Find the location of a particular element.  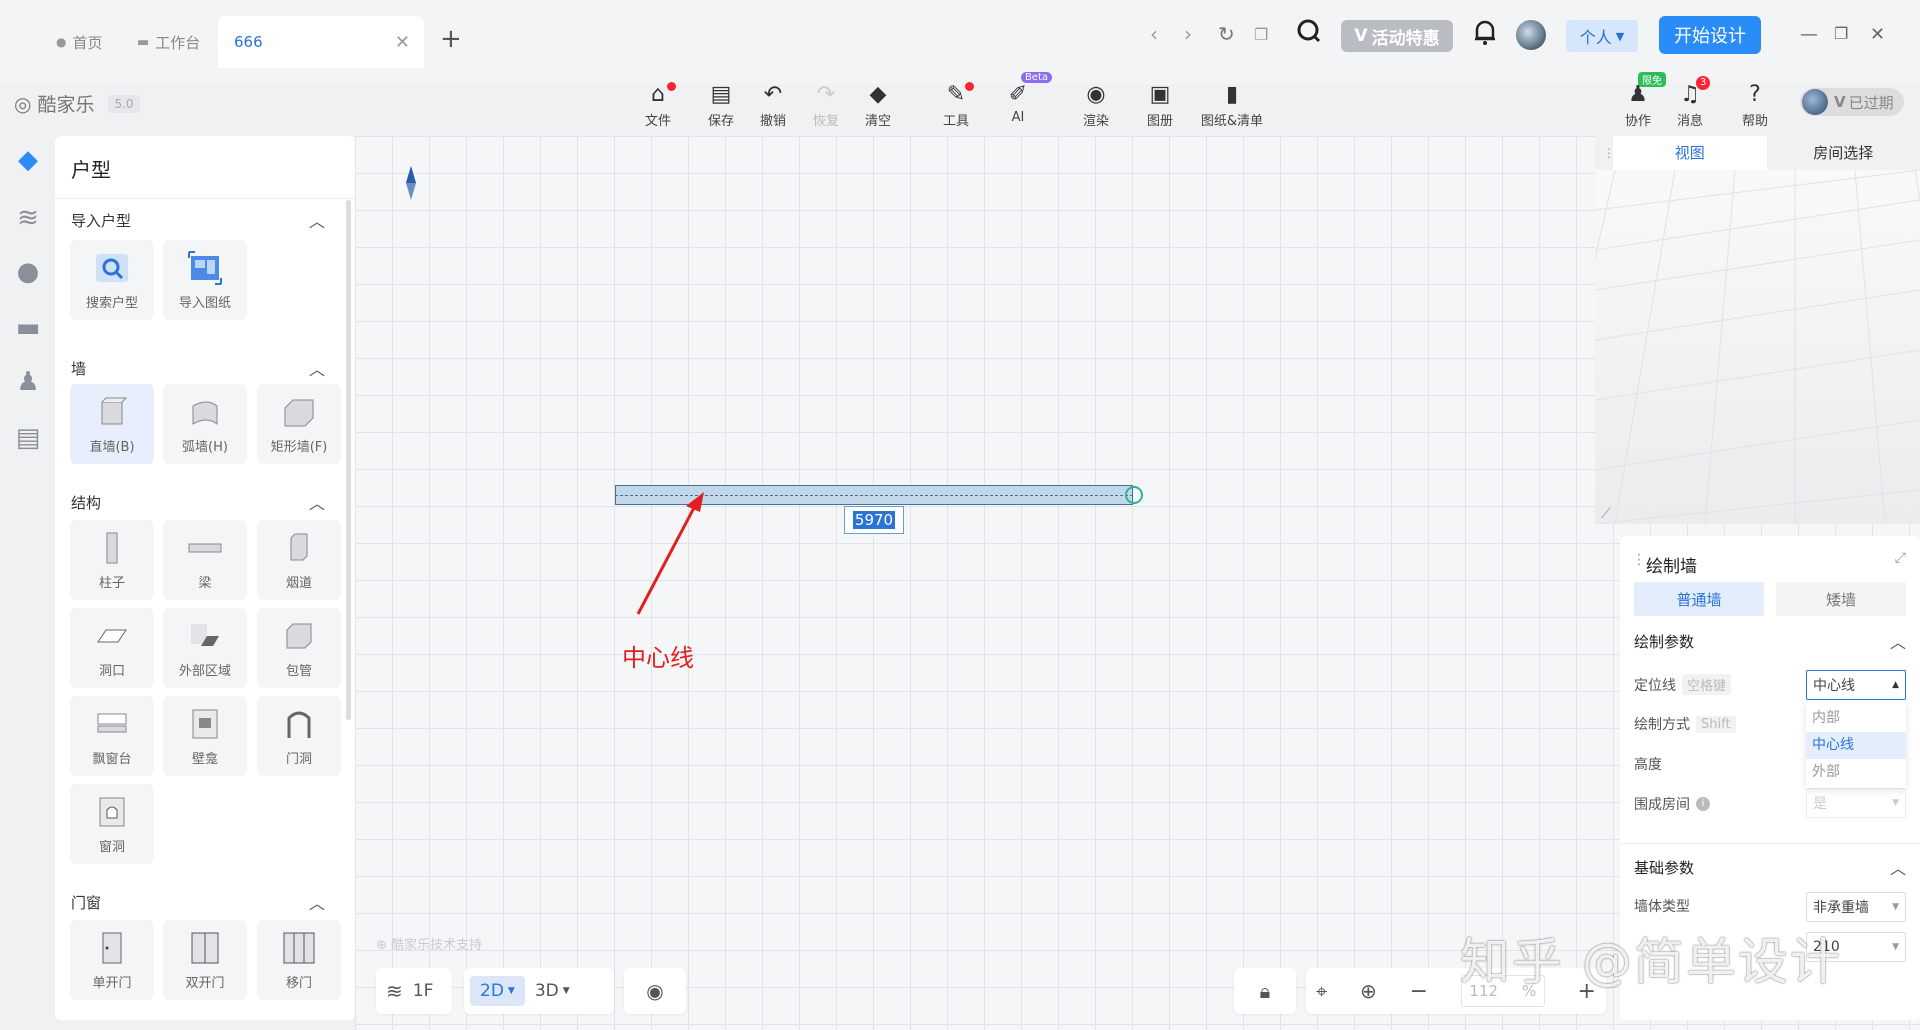

low-wall-tab: 矮墙 is located at coordinates (1841, 599).